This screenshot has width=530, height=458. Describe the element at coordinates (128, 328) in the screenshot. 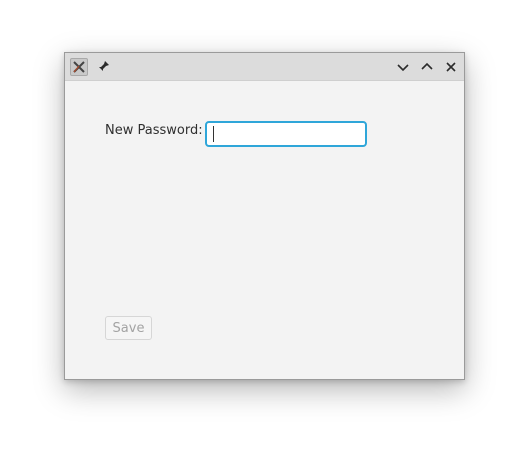

I see `save-button: Save` at that location.